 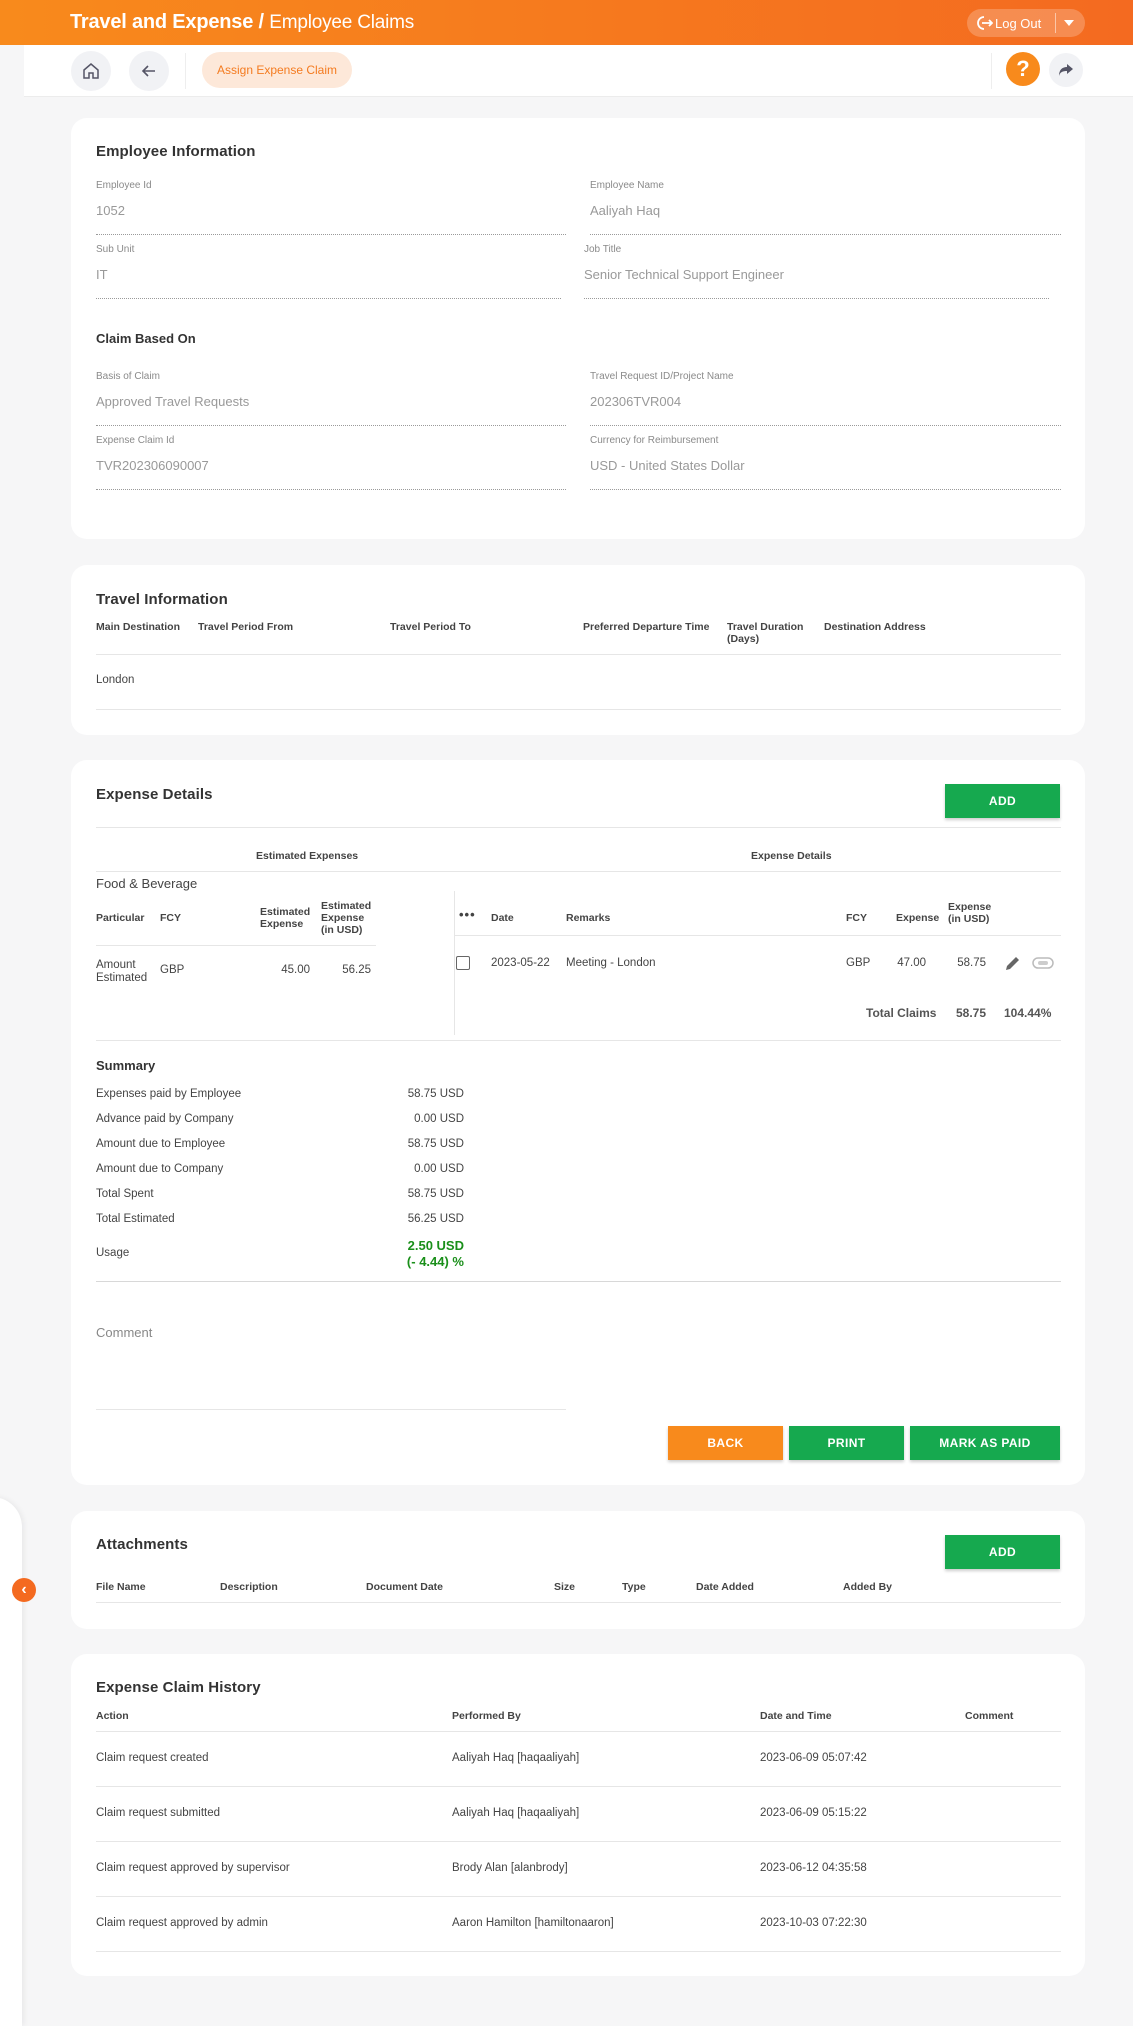 What do you see at coordinates (435, 1245) in the screenshot?
I see `usage-amount: 2.50 USD` at bounding box center [435, 1245].